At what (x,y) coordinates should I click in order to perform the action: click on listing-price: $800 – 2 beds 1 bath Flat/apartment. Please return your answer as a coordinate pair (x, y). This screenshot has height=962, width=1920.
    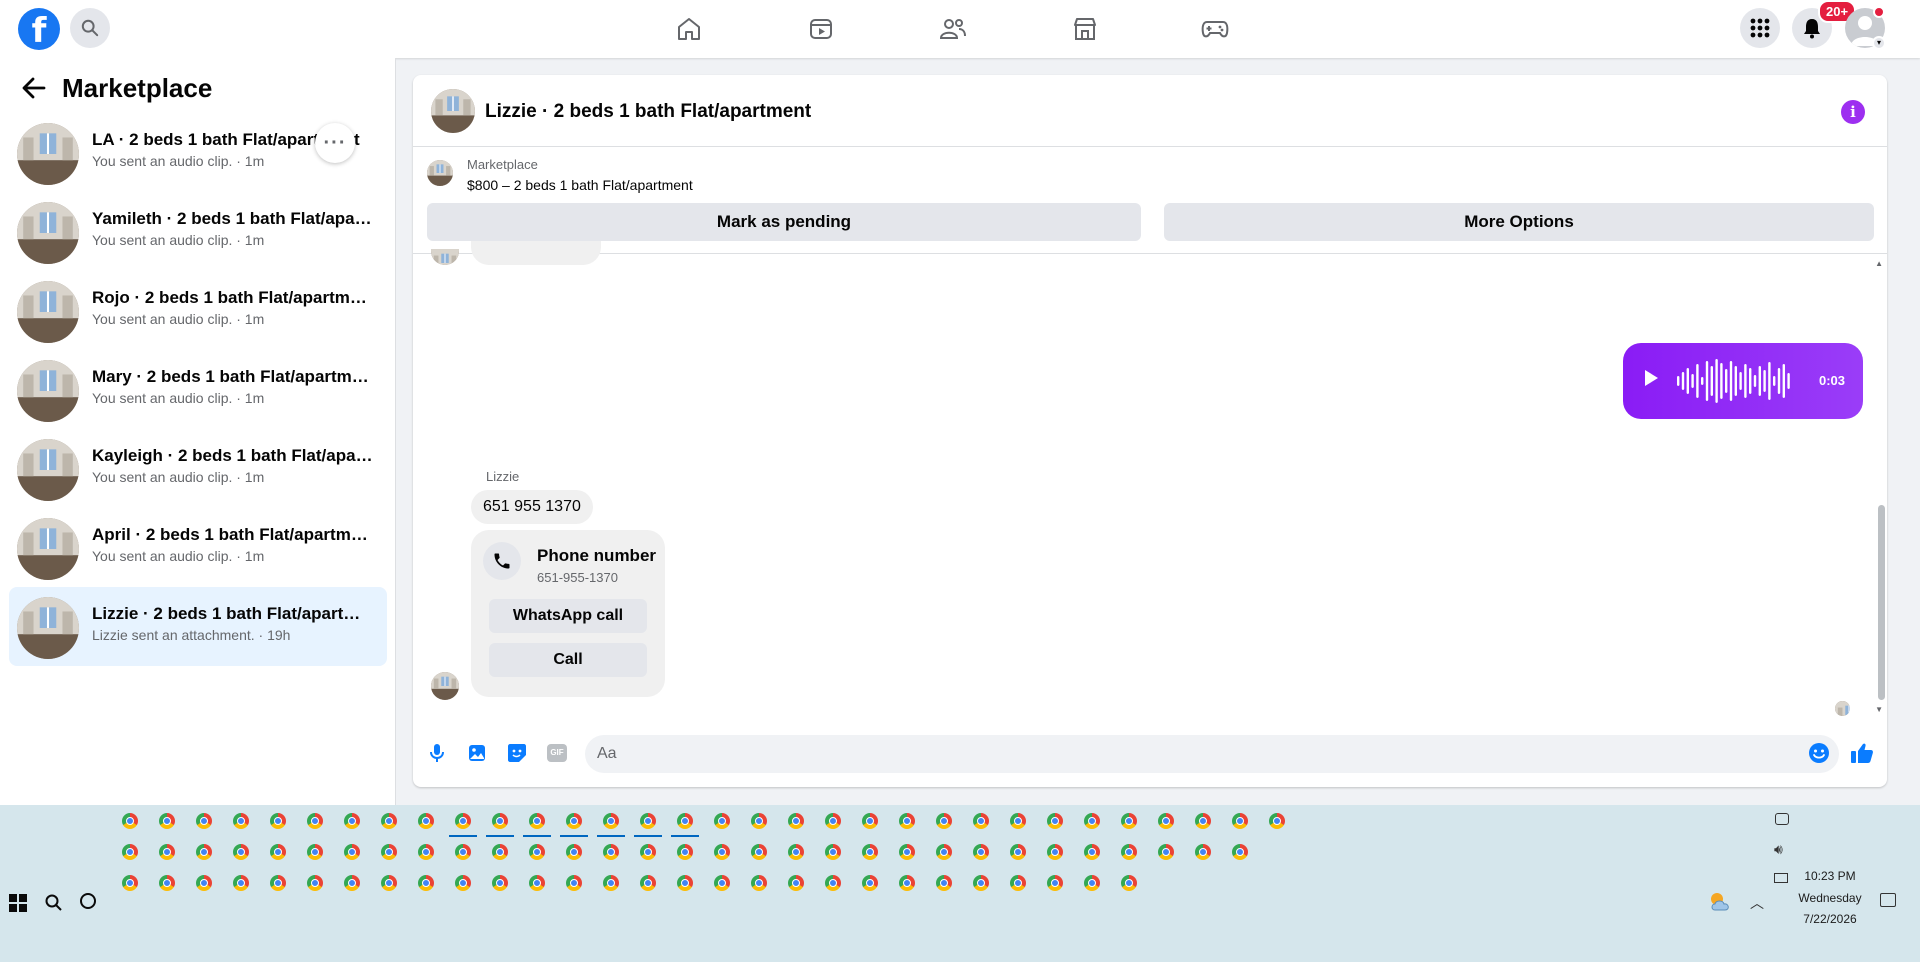
    Looking at the image, I should click on (580, 185).